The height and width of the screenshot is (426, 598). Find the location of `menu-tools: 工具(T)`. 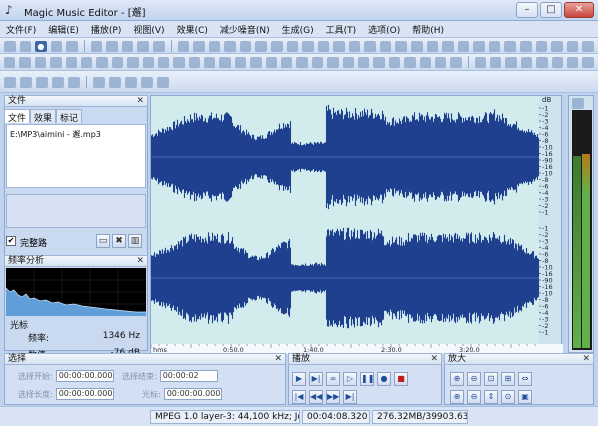

menu-tools: 工具(T) is located at coordinates (341, 29).